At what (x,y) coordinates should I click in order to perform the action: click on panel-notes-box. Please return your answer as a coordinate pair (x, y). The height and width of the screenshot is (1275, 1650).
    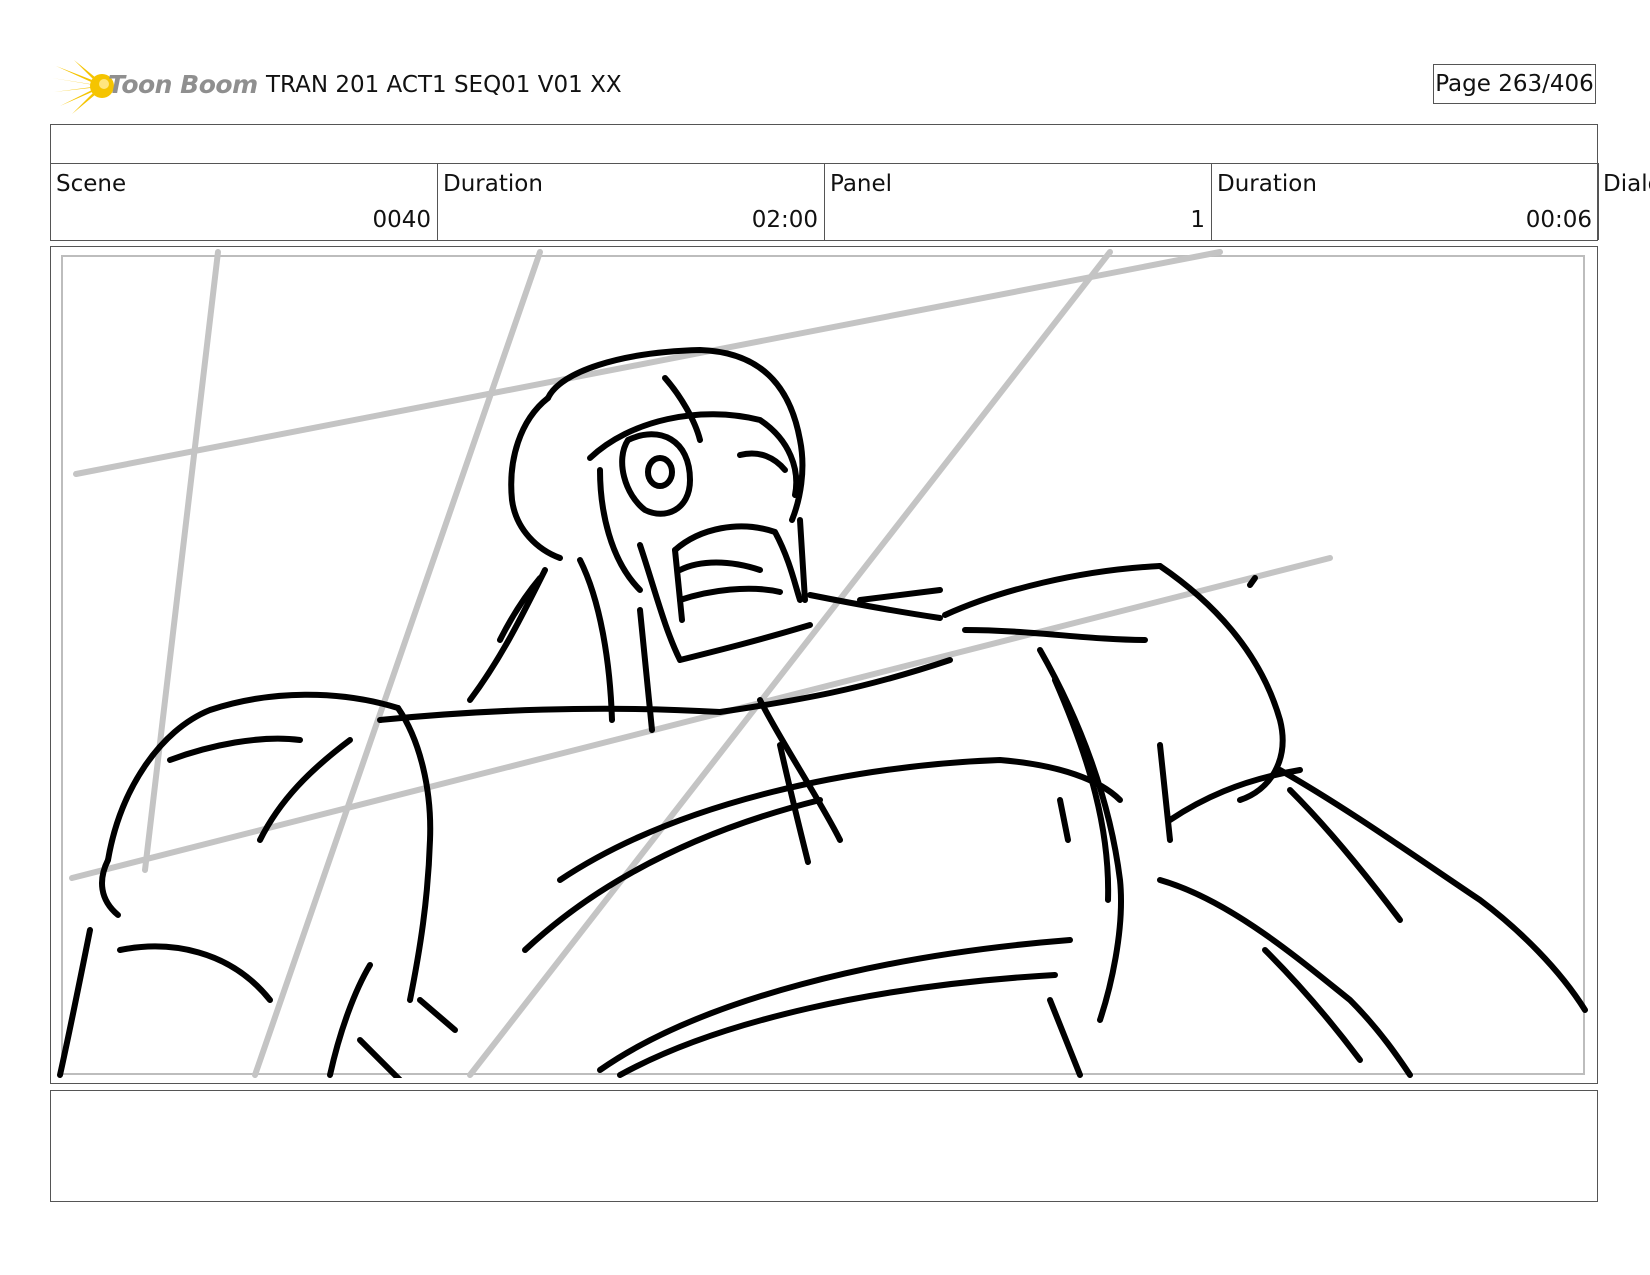
    Looking at the image, I should click on (824, 1146).